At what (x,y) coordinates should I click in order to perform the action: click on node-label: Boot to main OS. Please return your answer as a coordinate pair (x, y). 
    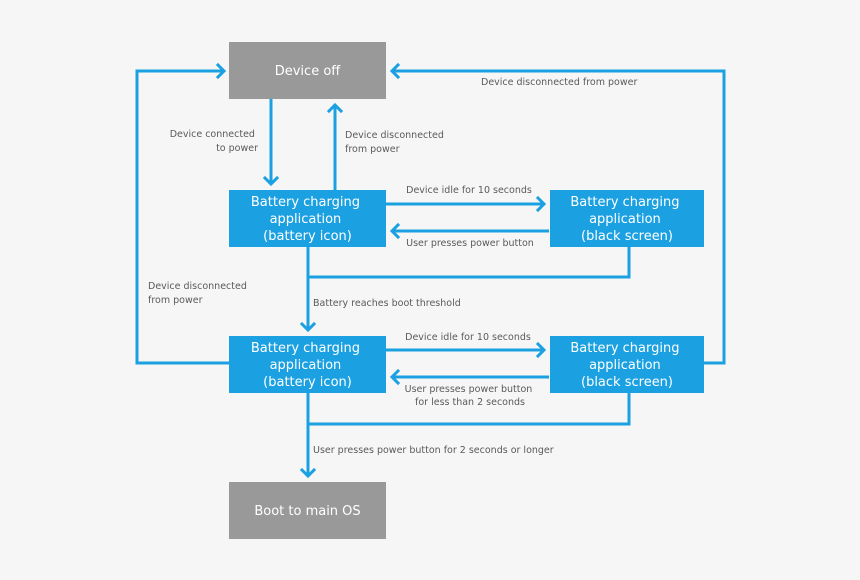
    Looking at the image, I should click on (307, 511).